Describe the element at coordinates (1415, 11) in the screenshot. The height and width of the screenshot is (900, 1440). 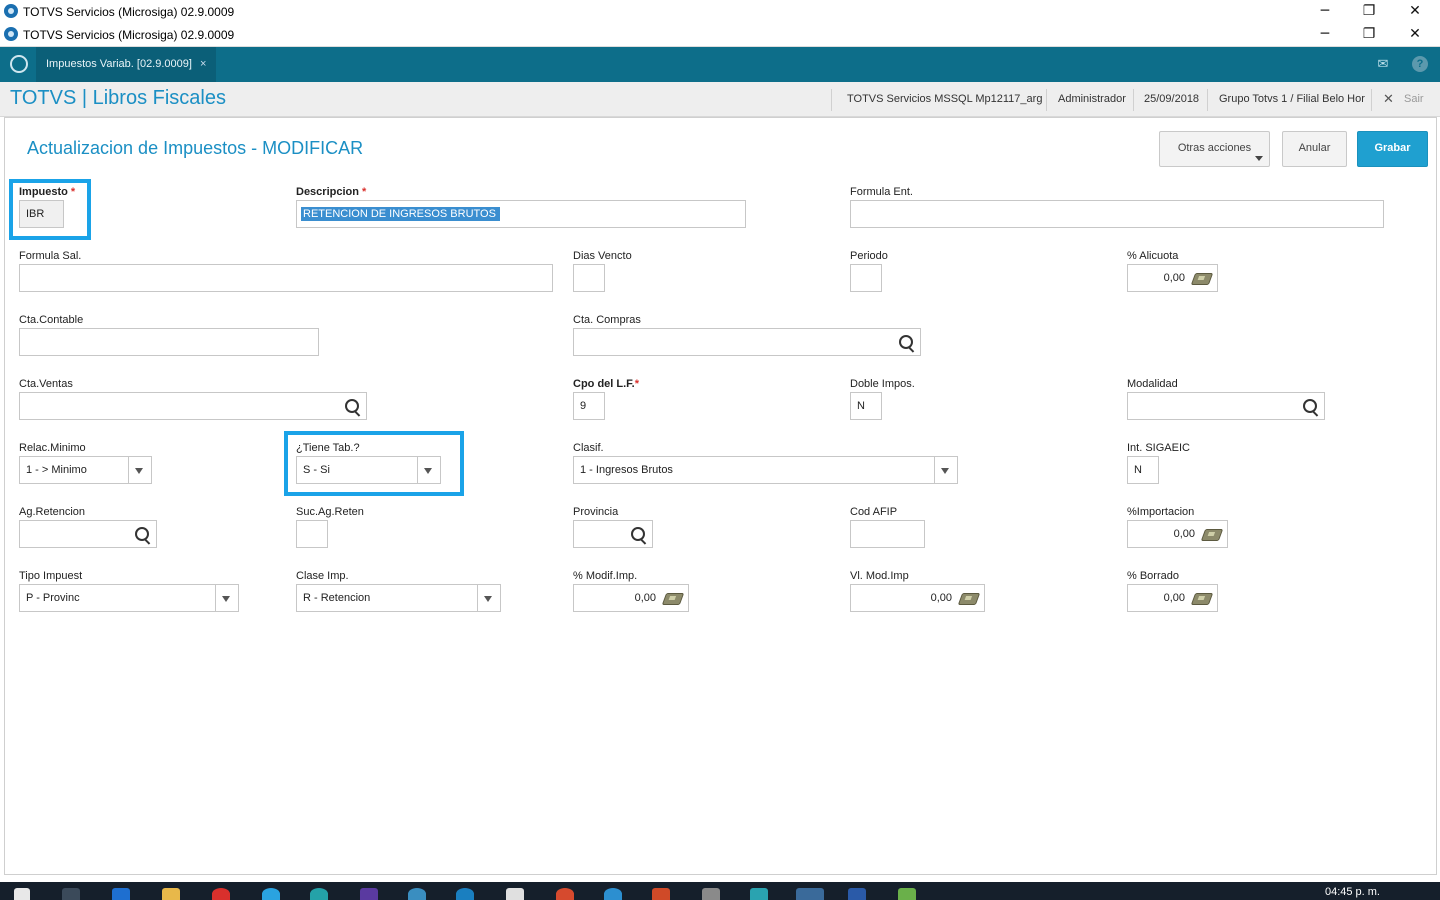
I see `close-button: ✕` at that location.